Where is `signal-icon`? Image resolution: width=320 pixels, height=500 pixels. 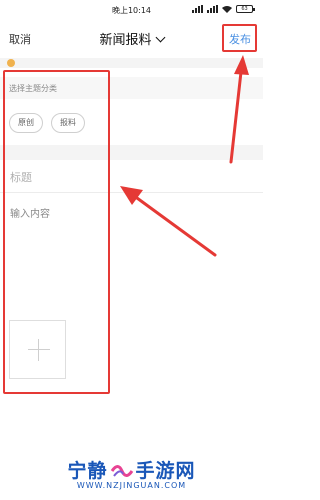
signal-icon is located at coordinates (197, 9).